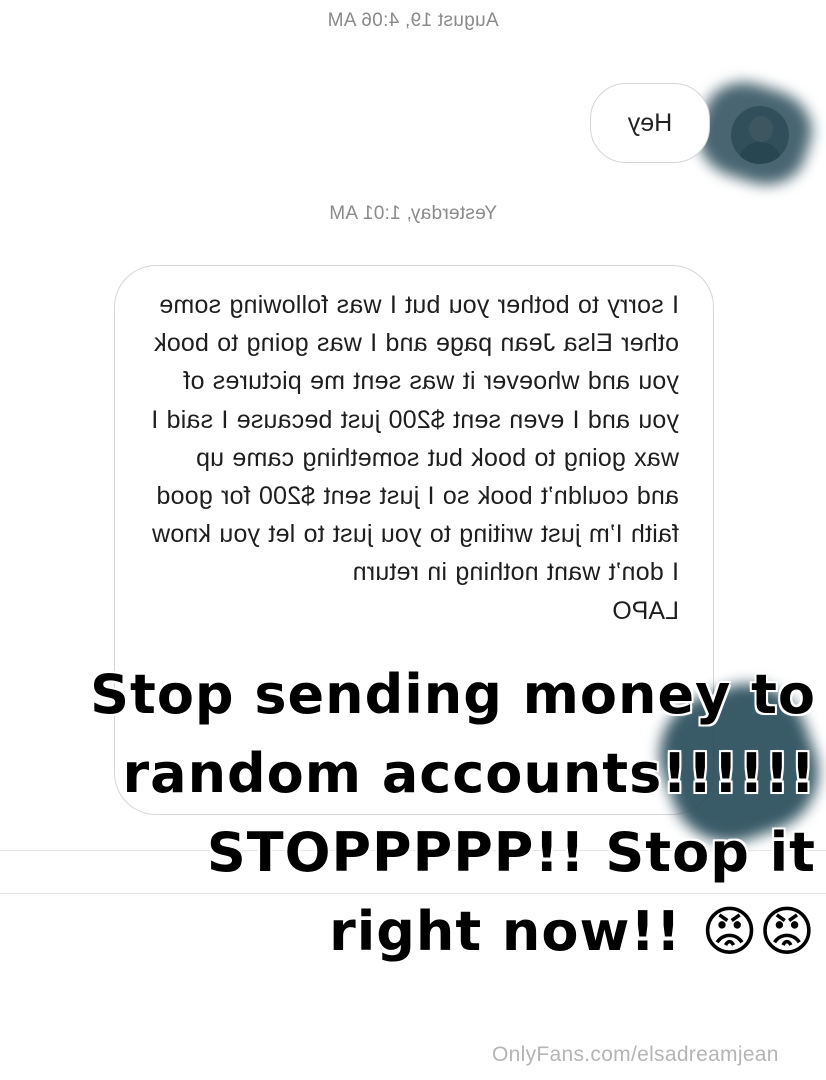  Describe the element at coordinates (469, 773) in the screenshot. I see `caption-line: random accounts!!!!!!` at that location.